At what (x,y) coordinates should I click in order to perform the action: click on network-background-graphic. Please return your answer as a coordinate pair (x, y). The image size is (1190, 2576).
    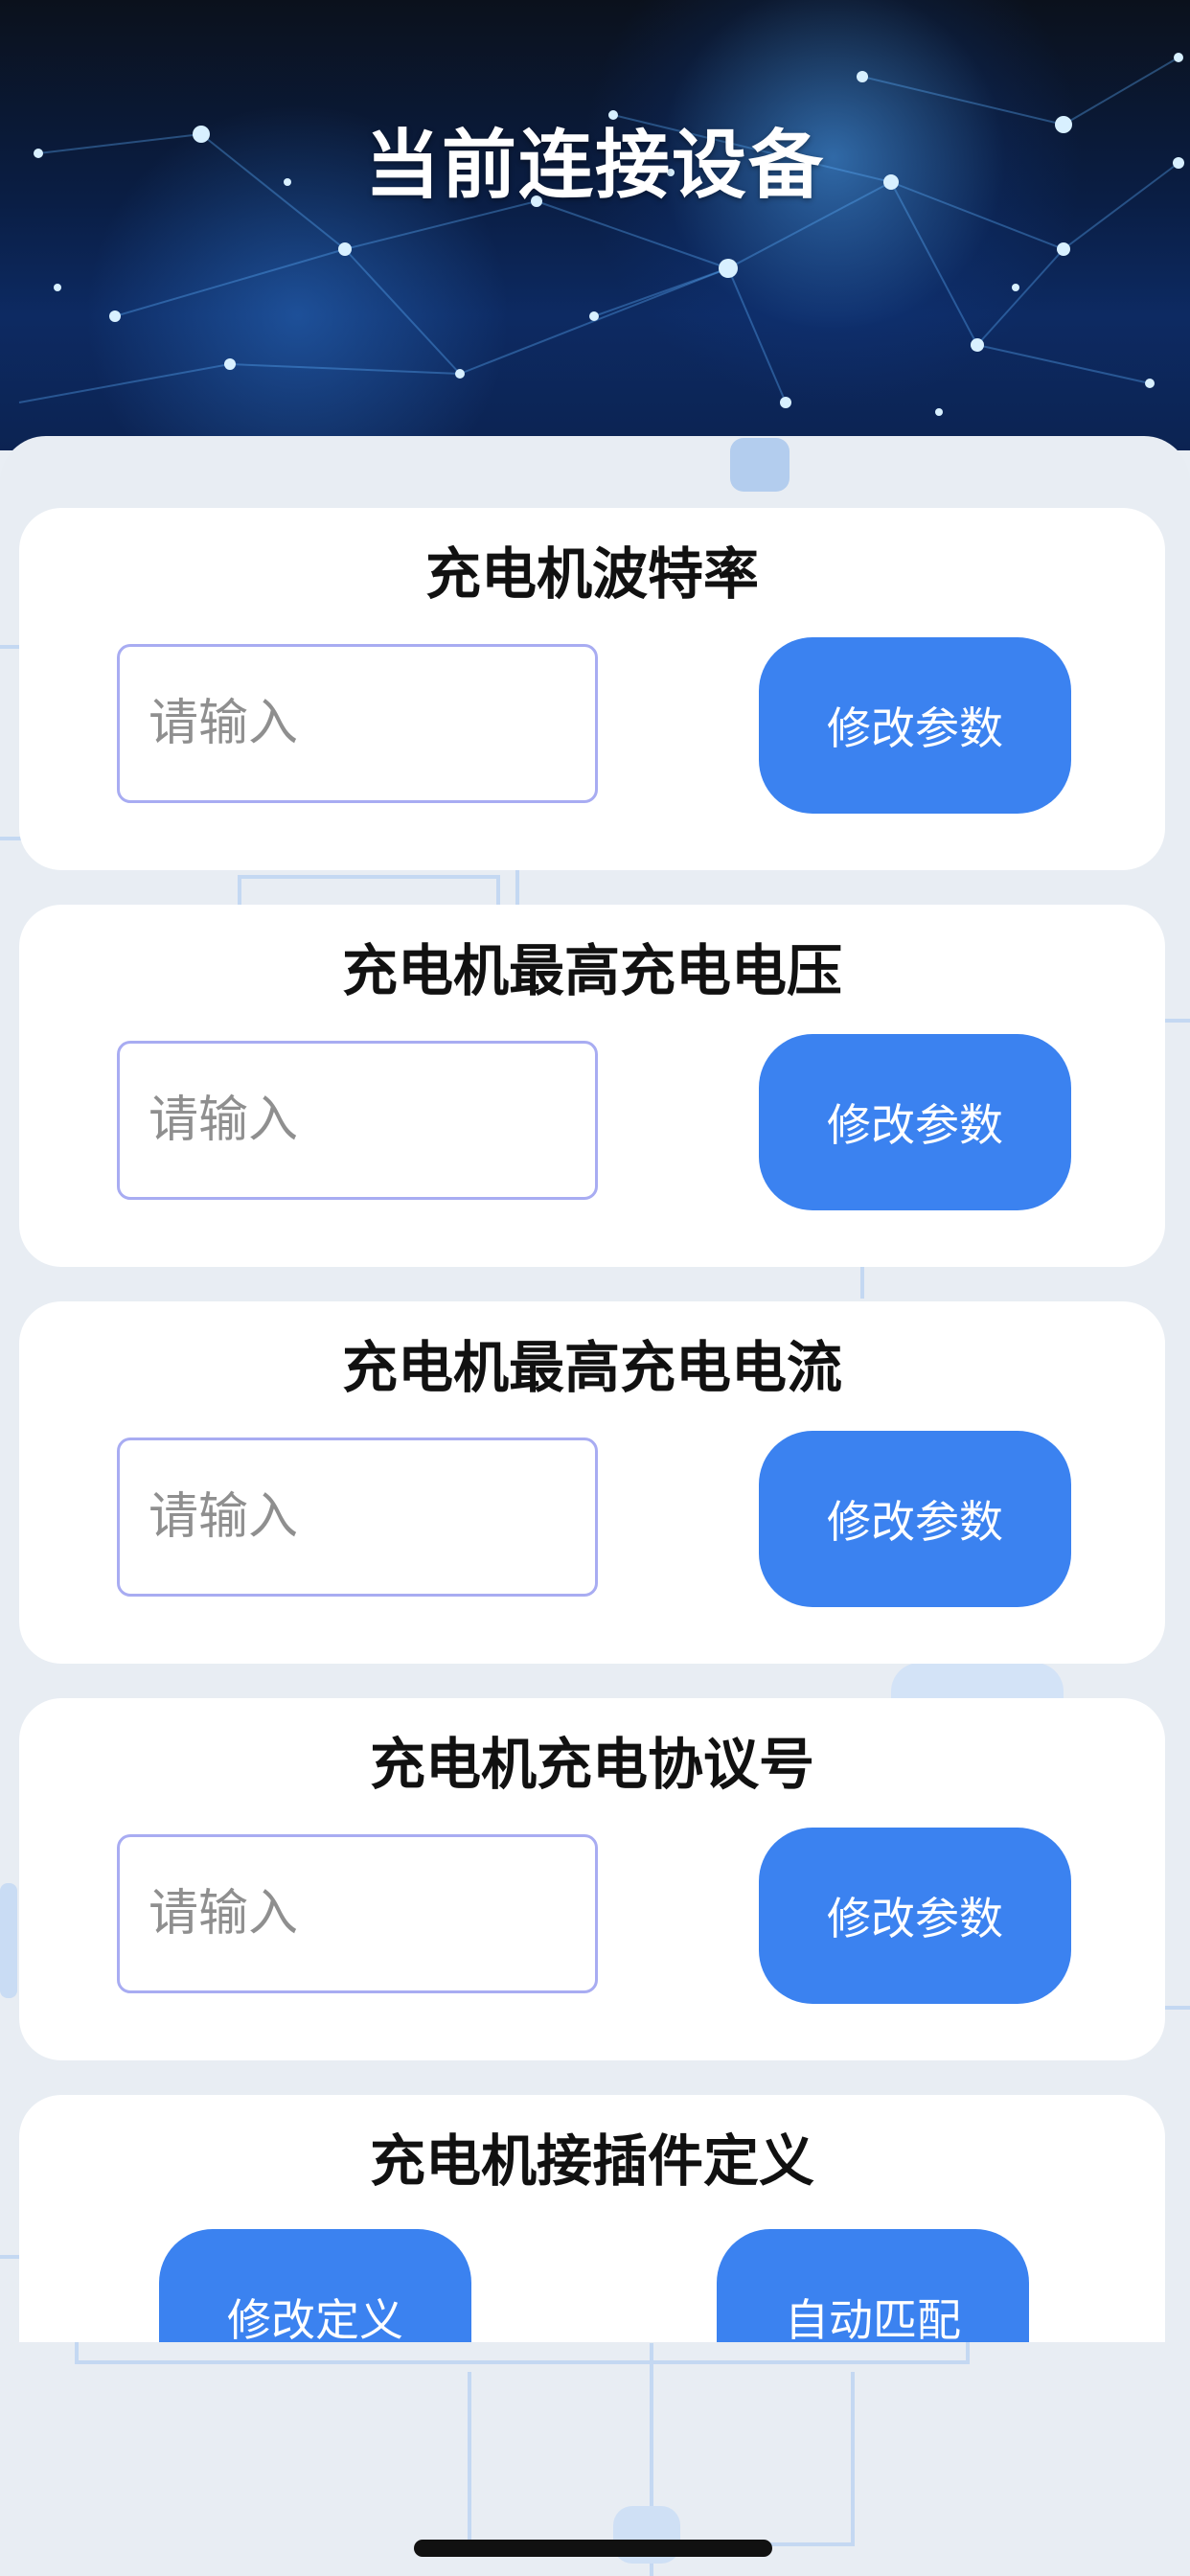
    Looking at the image, I should click on (601, 234).